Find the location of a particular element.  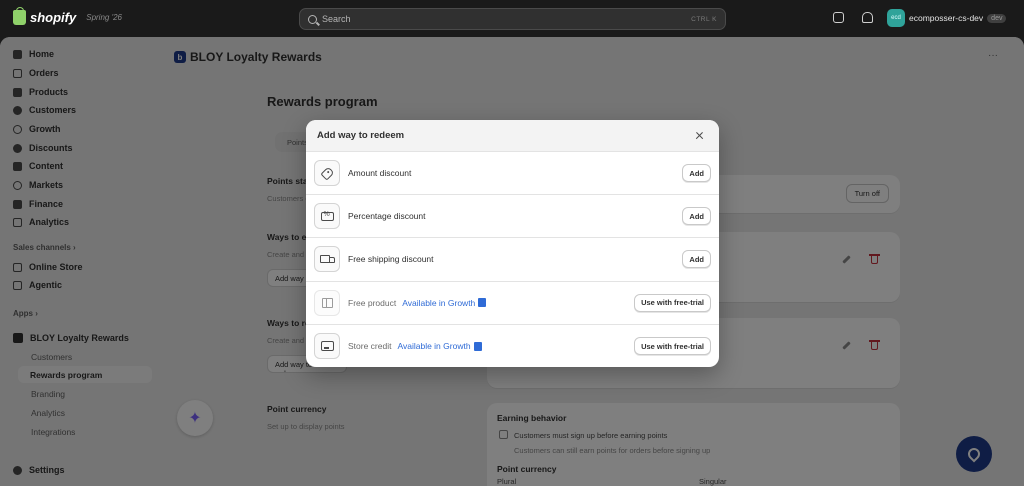

percent-ticket-icon is located at coordinates (327, 216).